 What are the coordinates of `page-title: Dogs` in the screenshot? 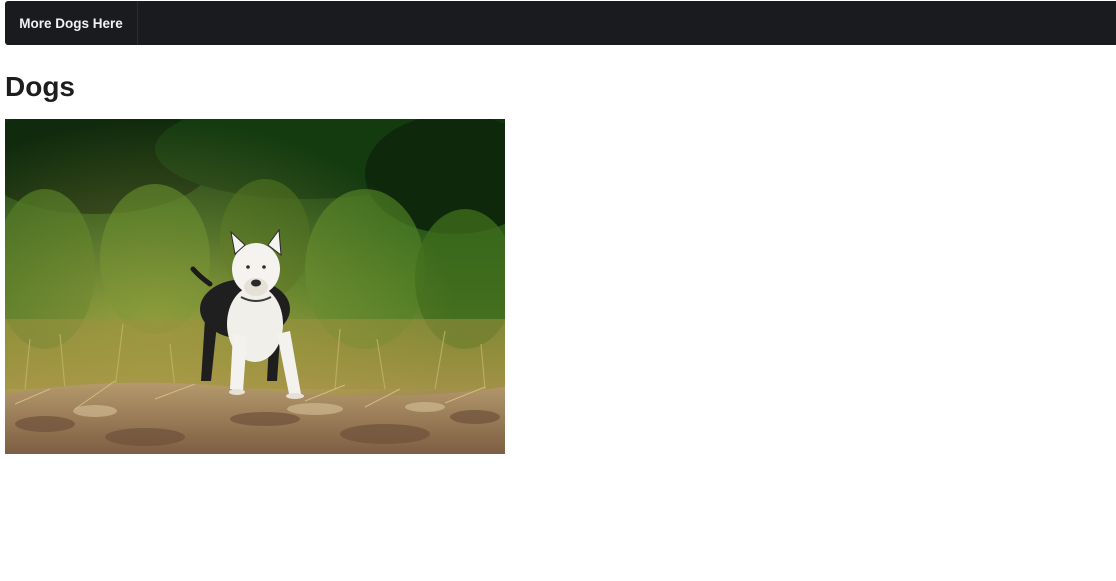 It's located at (40, 86).